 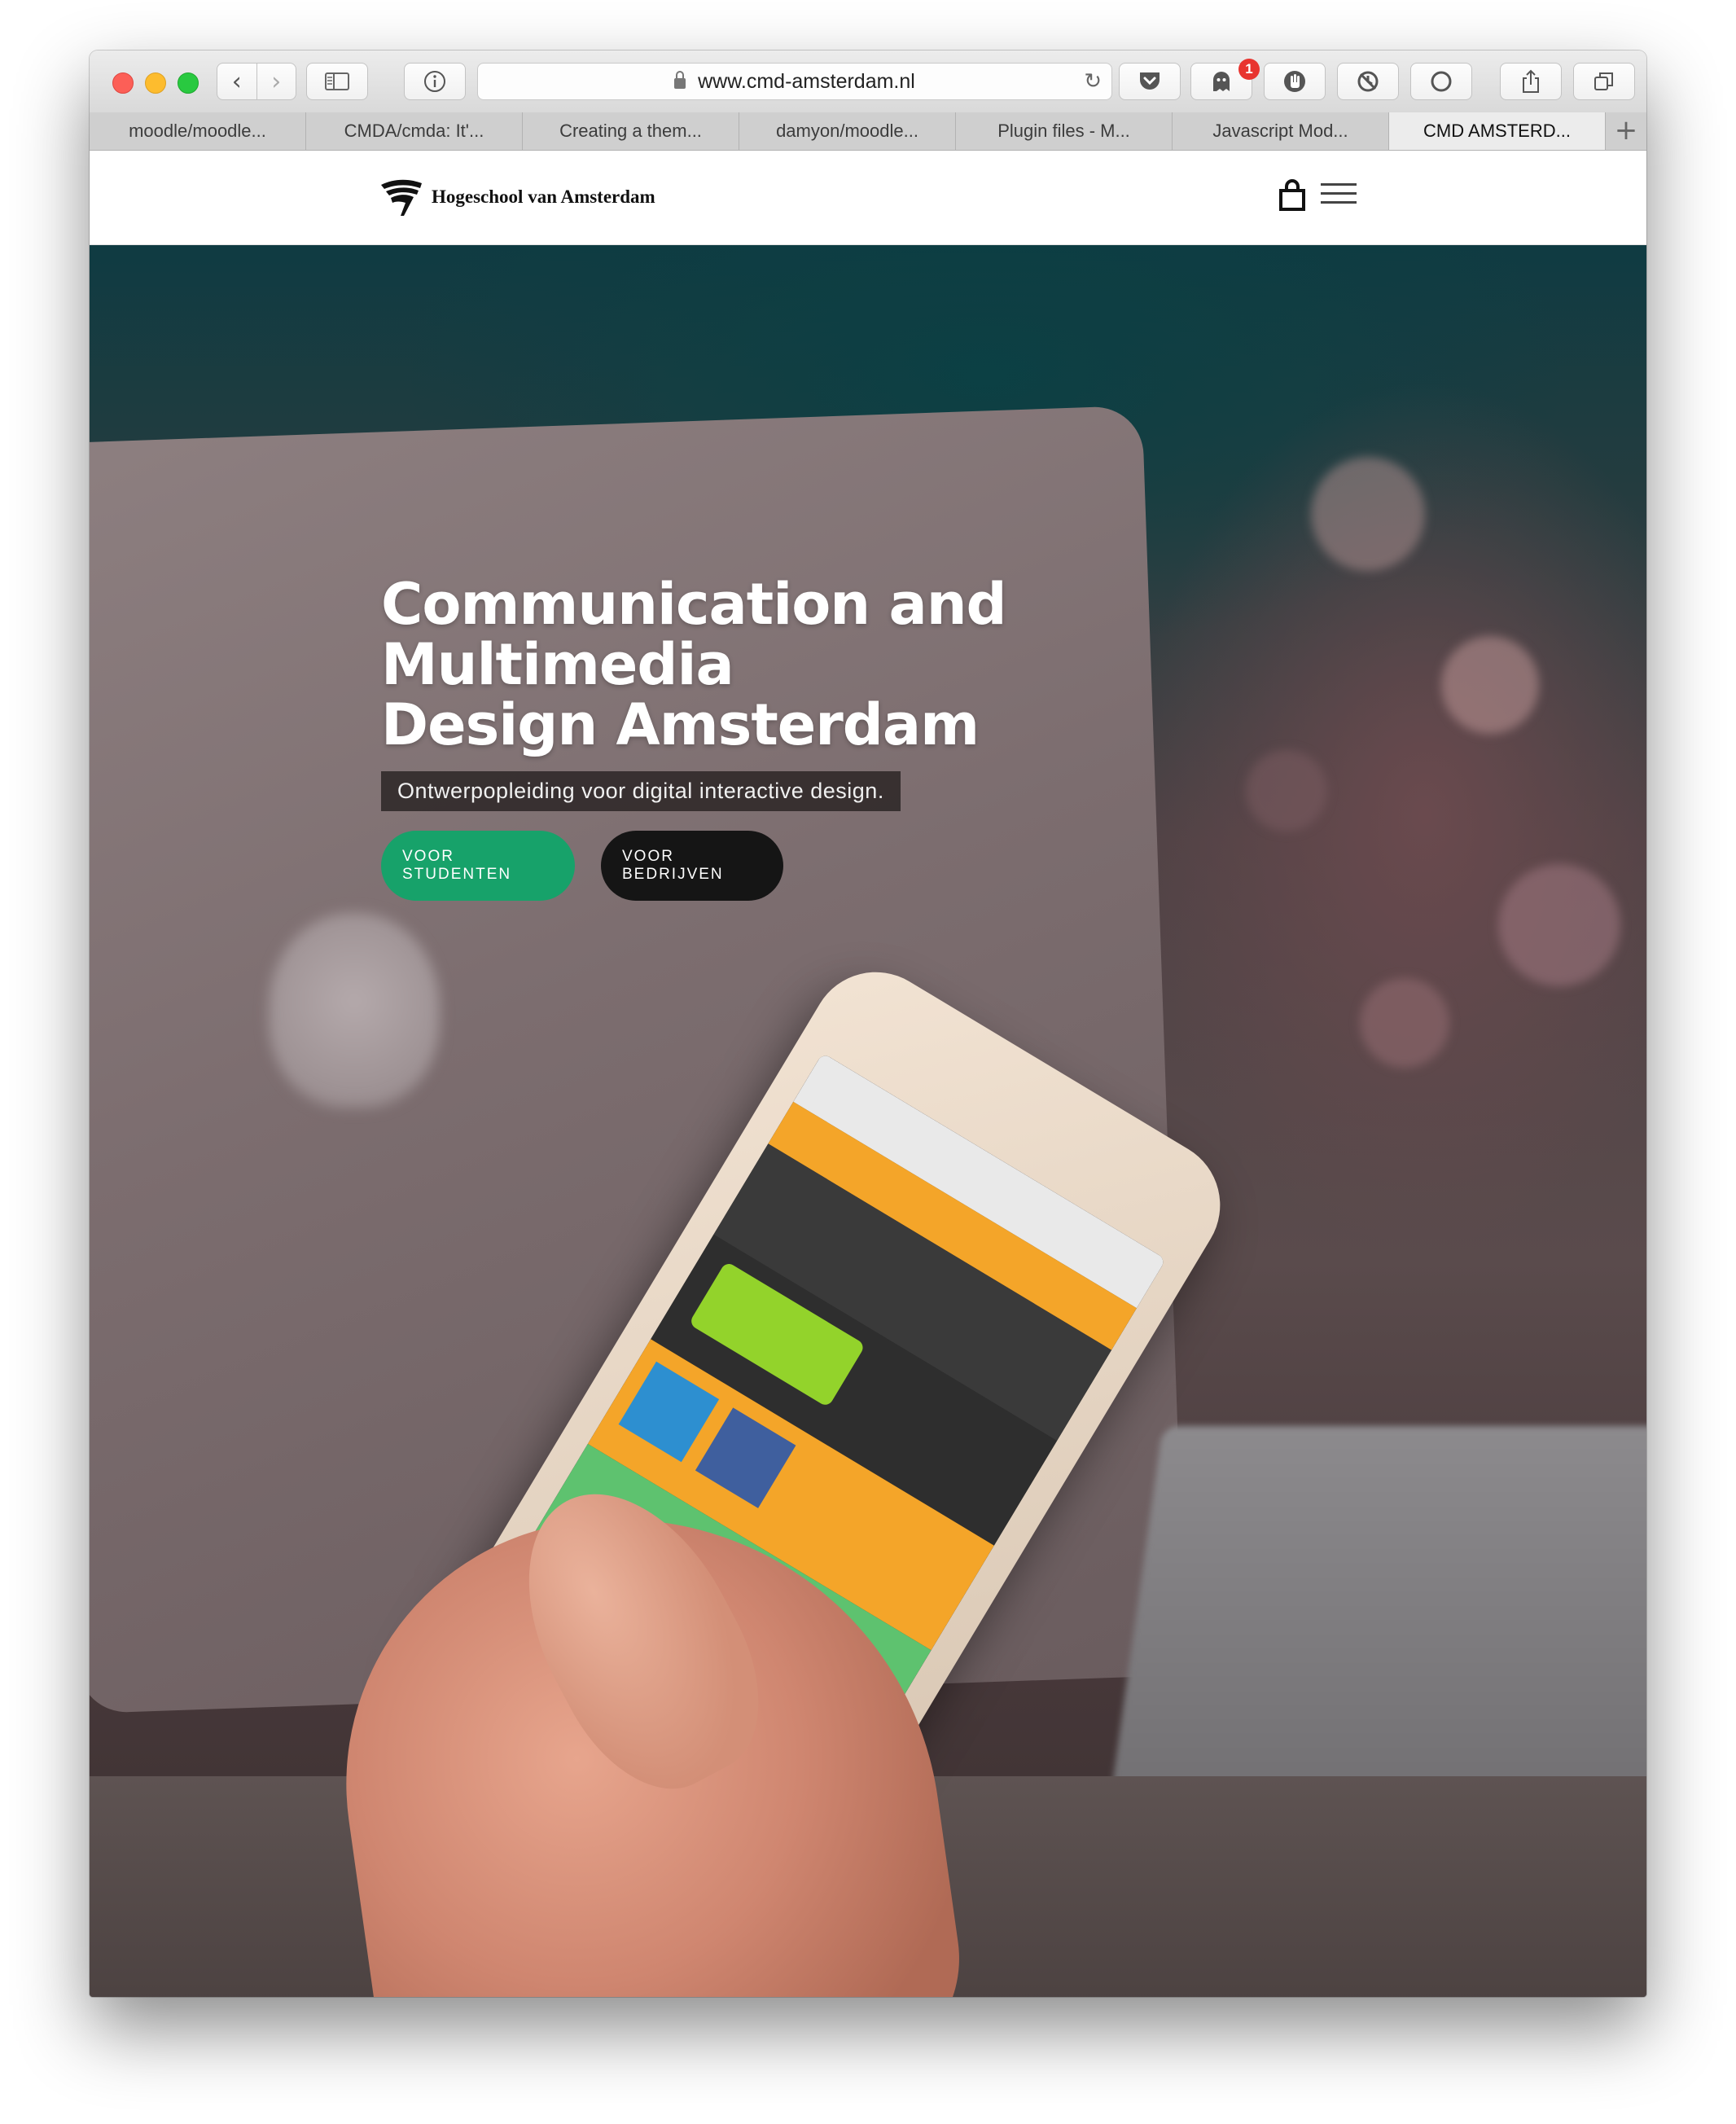 I want to click on privacy-extension-button, so click(x=1295, y=81).